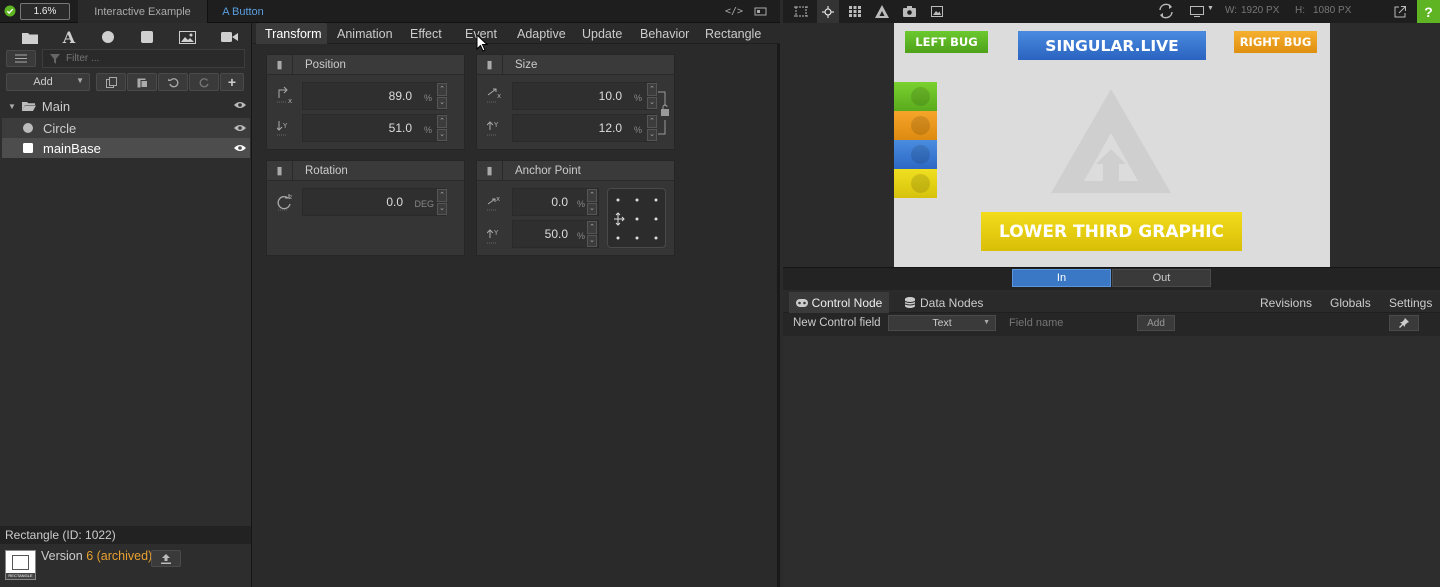 The height and width of the screenshot is (587, 1440). What do you see at coordinates (243, 11) in the screenshot?
I see `breadcrumb-item-composition: A Button` at bounding box center [243, 11].